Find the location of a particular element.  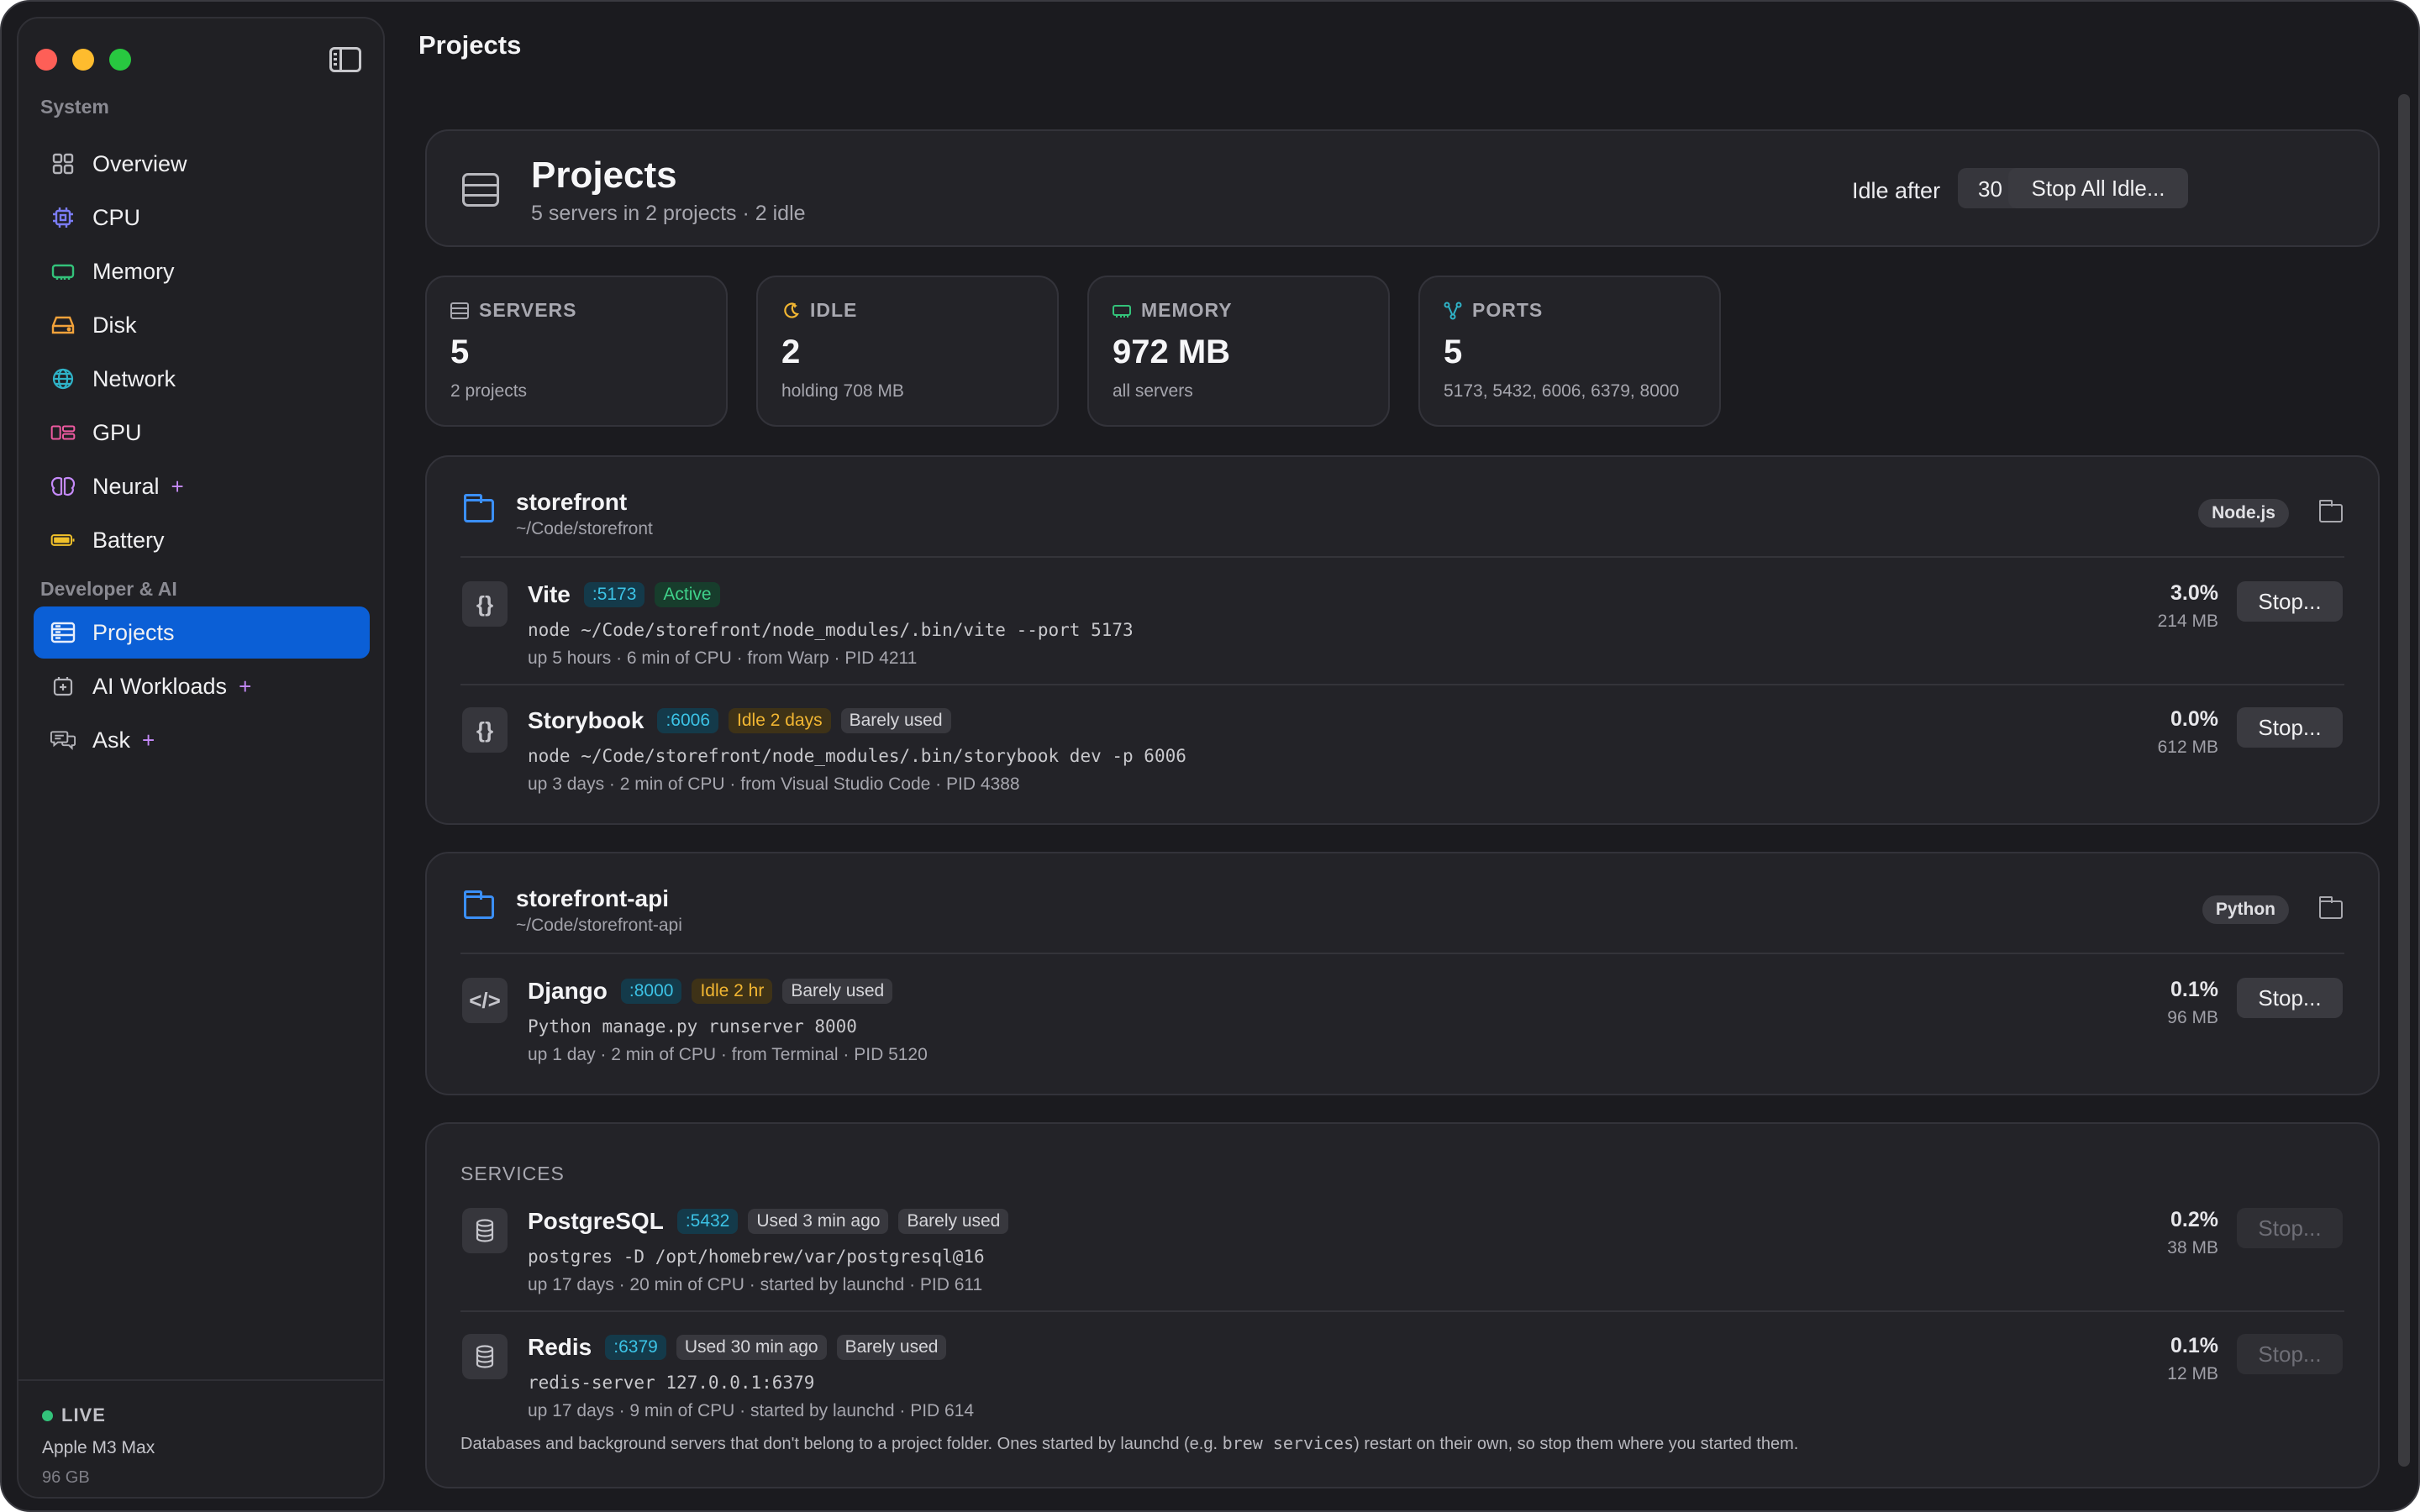

sidebar-item-label: Neural is located at coordinates (126, 486).